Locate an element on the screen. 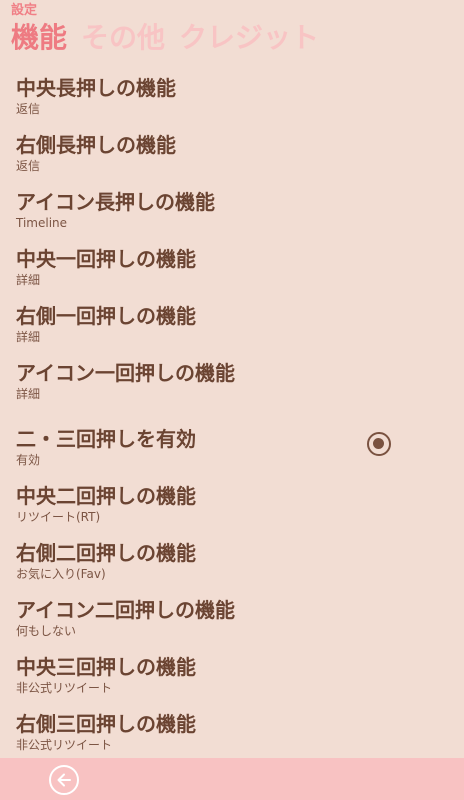 The image size is (464, 800). setting-name: 右側三回押しの機能 is located at coordinates (106, 724).